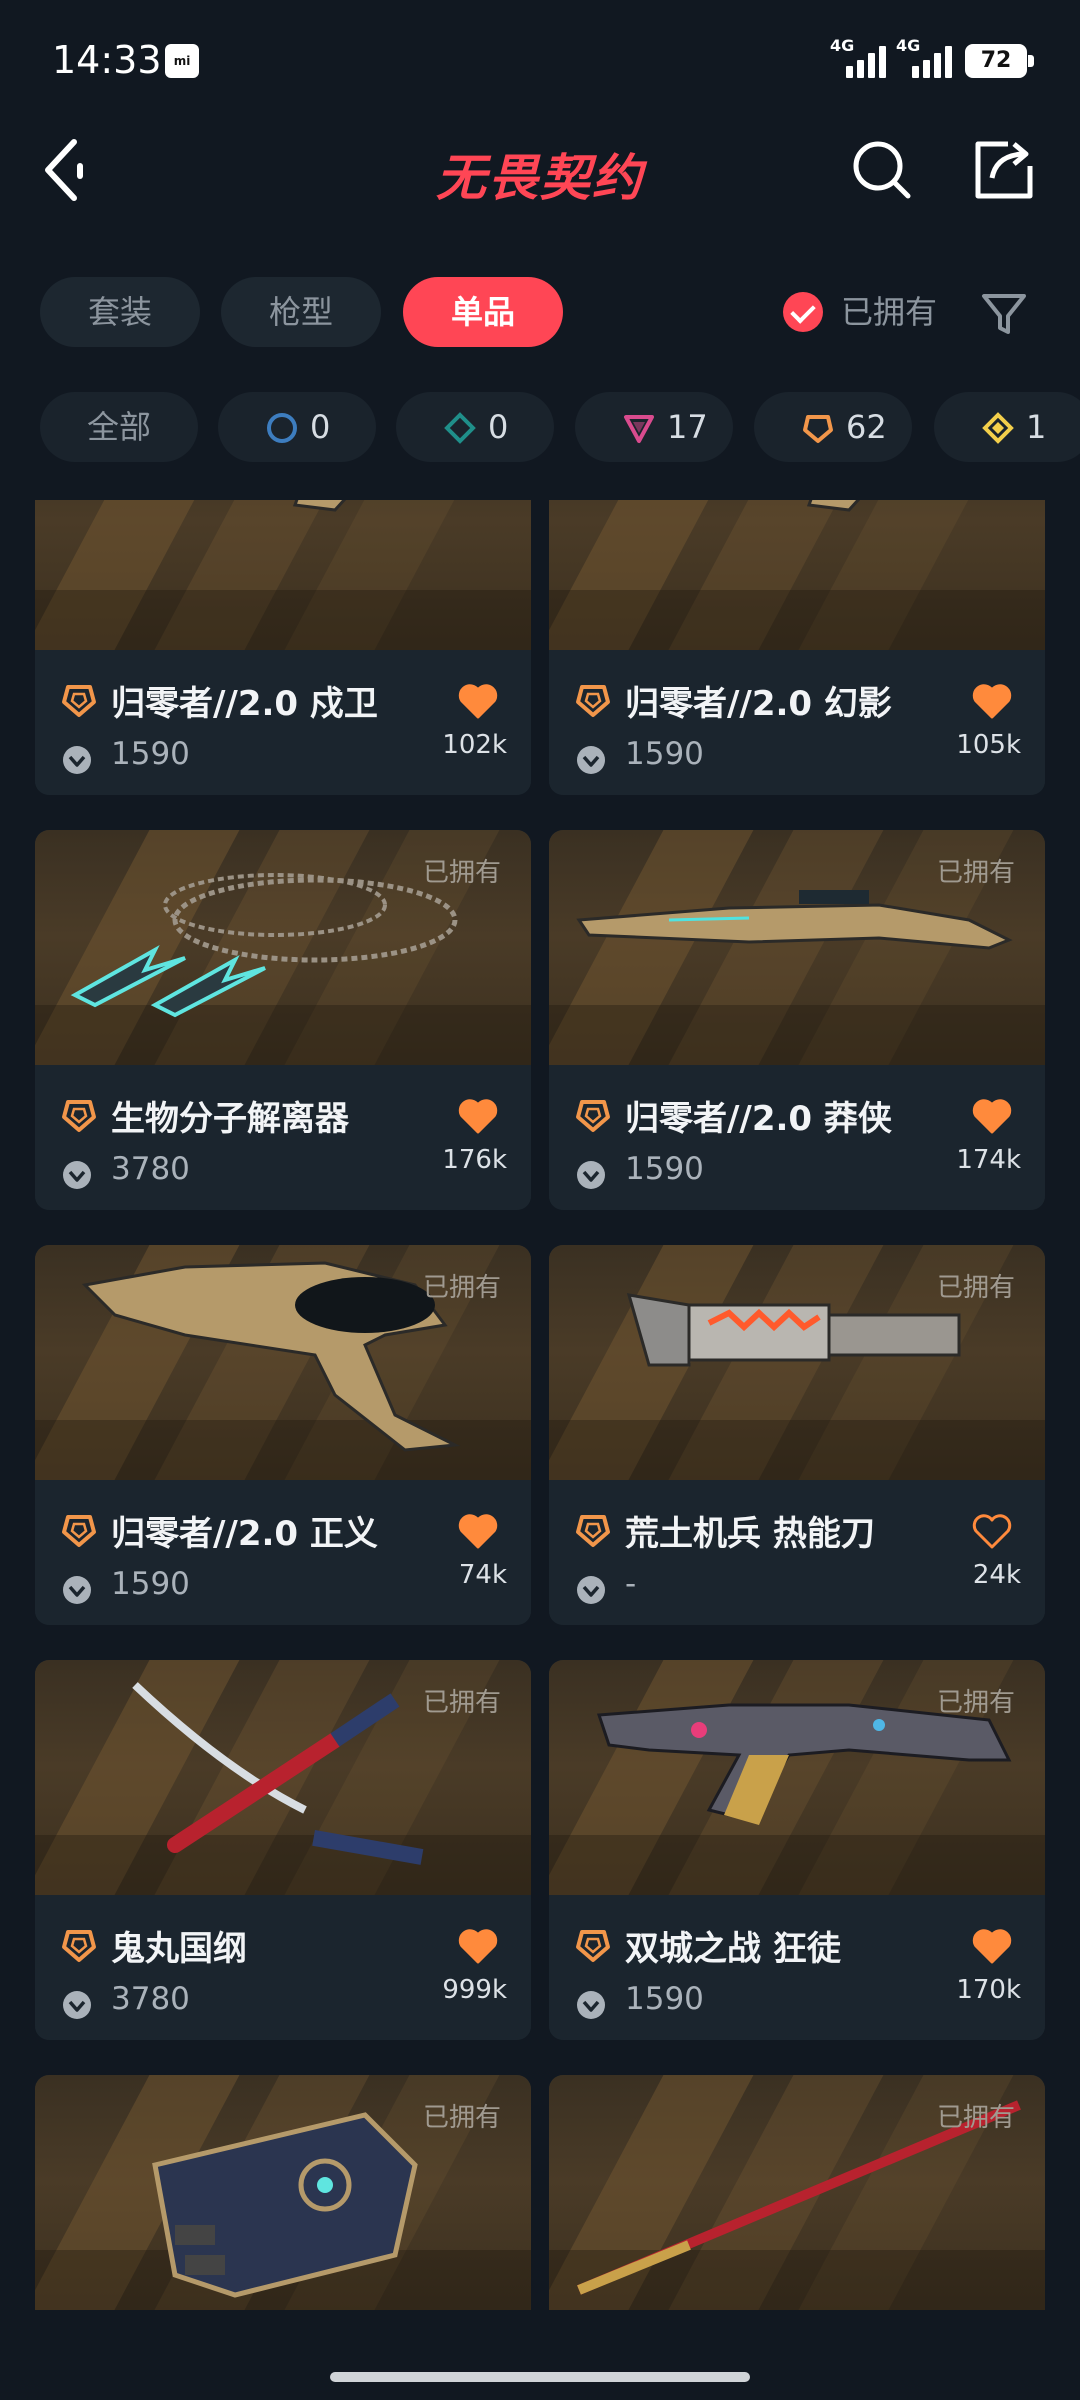  I want to click on skin-card: 归零者//2.0 戍卫 1590 102k, so click(283, 647).